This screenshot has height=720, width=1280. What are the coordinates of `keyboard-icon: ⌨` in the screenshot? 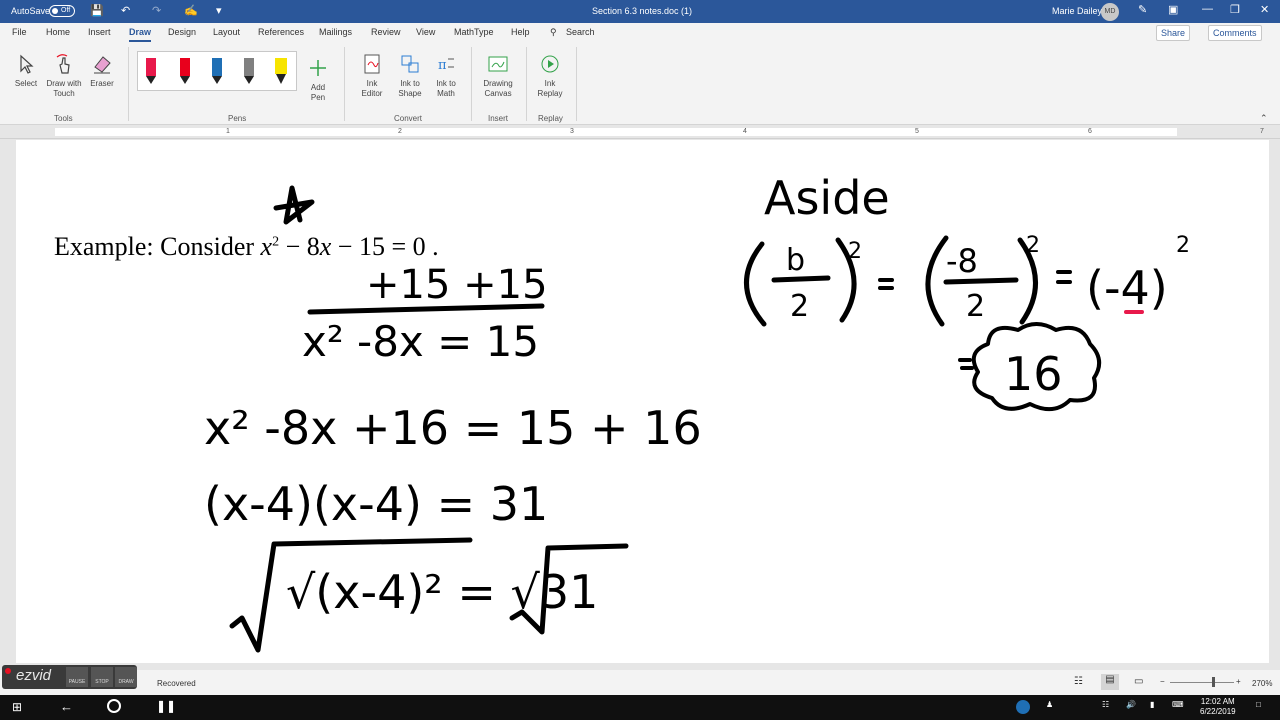 It's located at (1178, 704).